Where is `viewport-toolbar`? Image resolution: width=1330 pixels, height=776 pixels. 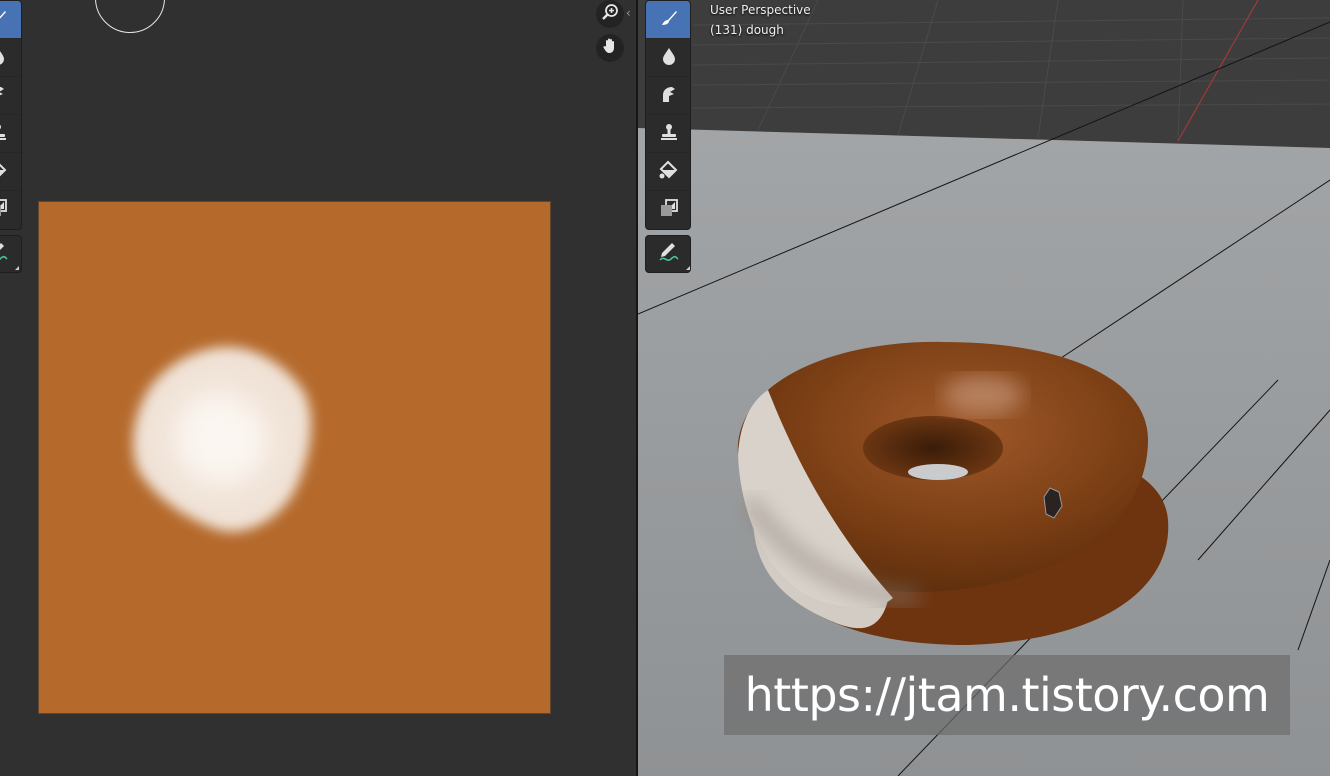
viewport-toolbar is located at coordinates (668, 136).